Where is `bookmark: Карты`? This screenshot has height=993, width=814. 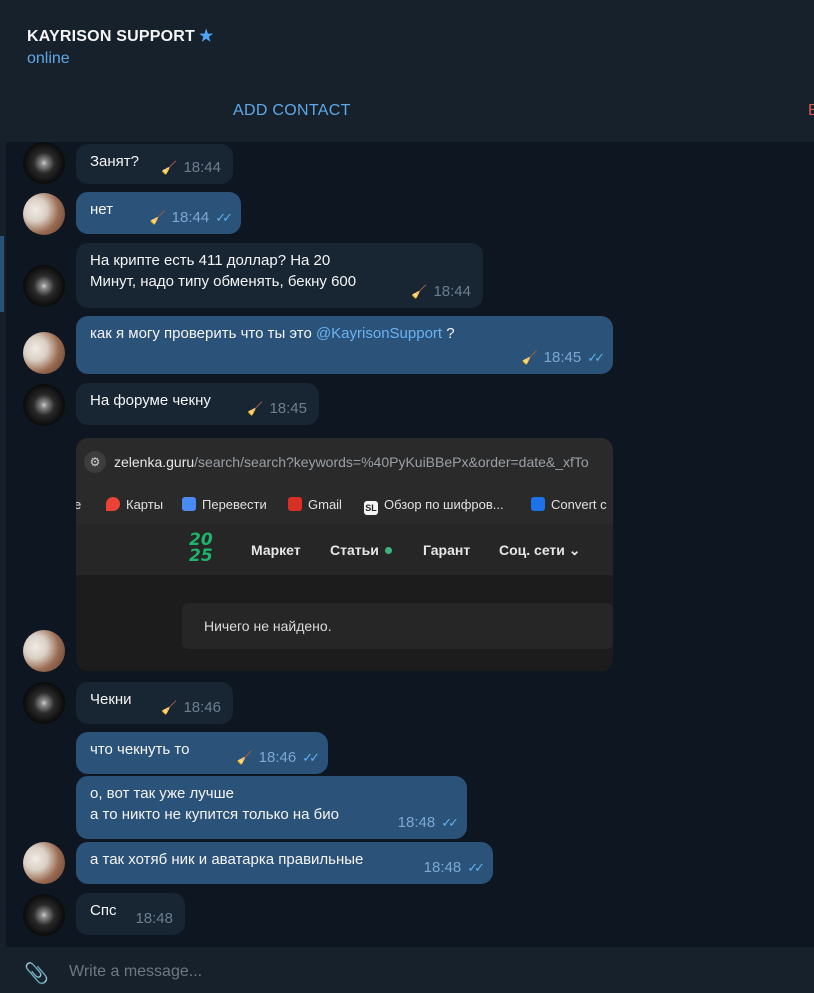 bookmark: Карты is located at coordinates (134, 504).